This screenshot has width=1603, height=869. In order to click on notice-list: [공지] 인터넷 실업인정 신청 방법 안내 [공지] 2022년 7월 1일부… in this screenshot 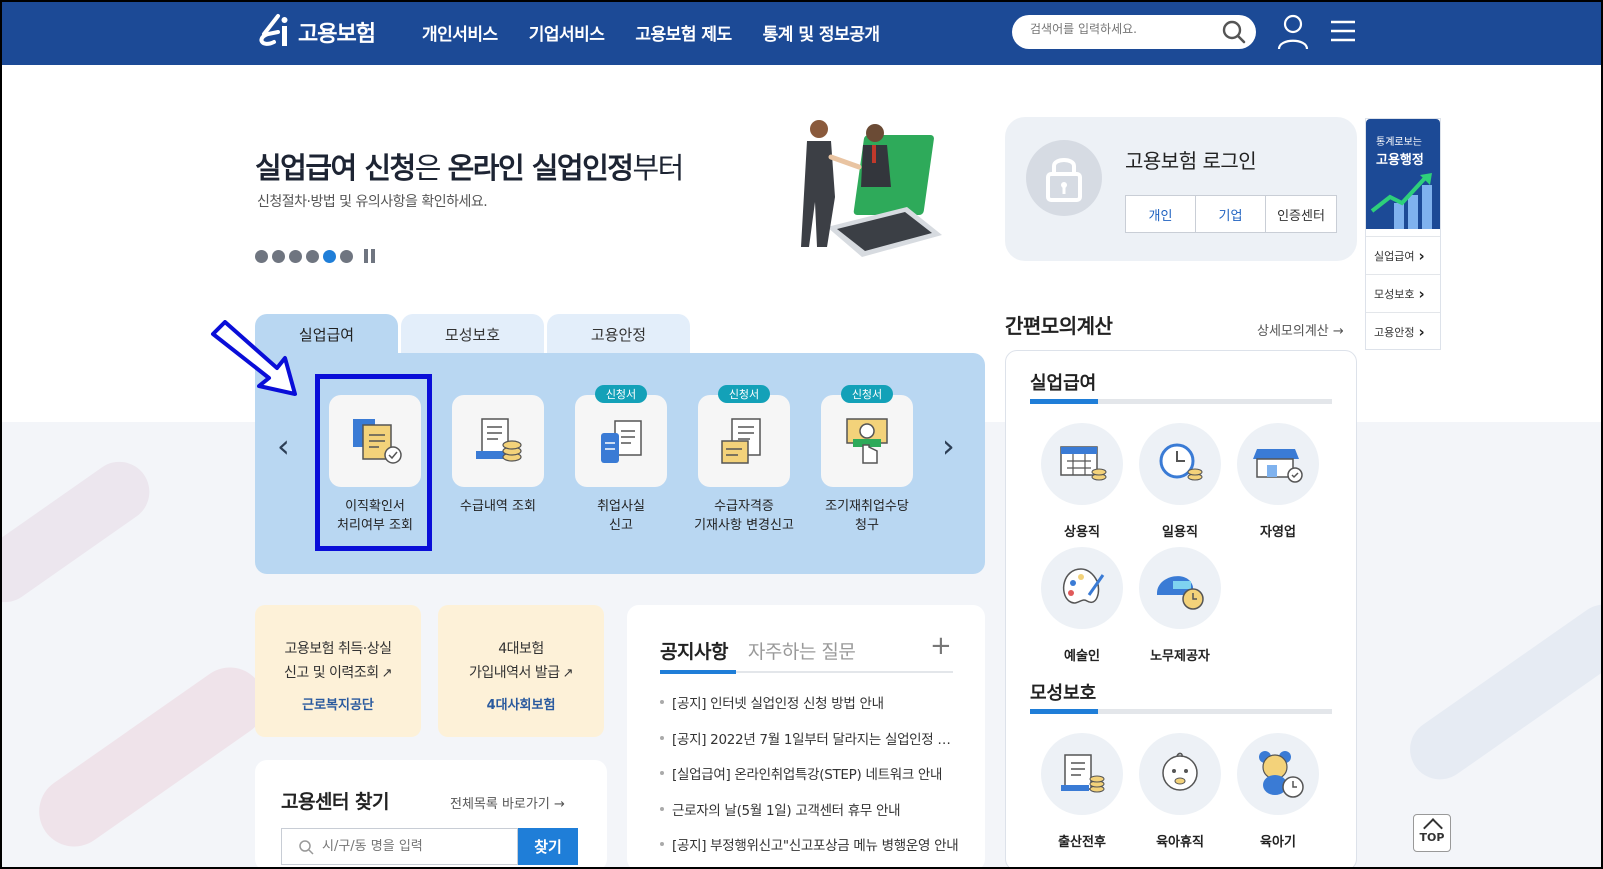, I will do `click(810, 779)`.